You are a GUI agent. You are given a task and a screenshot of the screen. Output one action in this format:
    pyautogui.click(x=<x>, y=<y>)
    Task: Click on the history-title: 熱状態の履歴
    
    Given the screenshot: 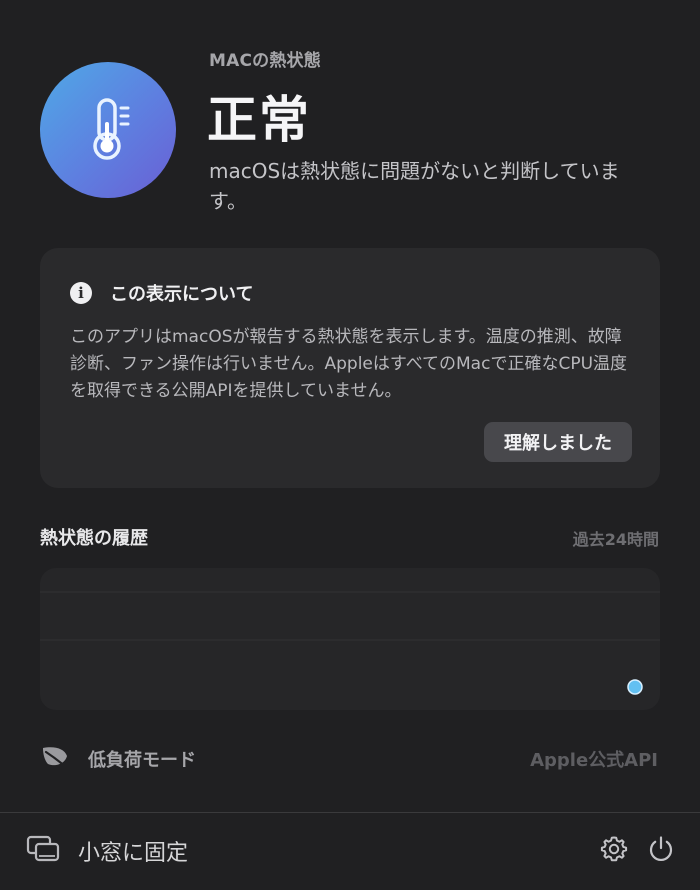 What is the action you would take?
    pyautogui.click(x=94, y=538)
    